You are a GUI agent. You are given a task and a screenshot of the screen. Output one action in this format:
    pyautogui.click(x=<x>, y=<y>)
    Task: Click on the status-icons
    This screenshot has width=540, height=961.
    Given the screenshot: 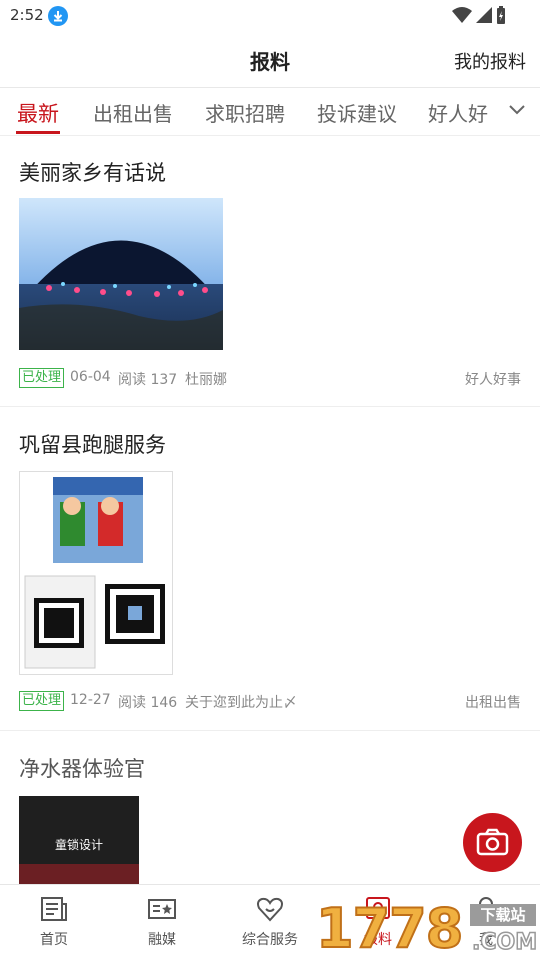 What is the action you would take?
    pyautogui.click(x=479, y=15)
    